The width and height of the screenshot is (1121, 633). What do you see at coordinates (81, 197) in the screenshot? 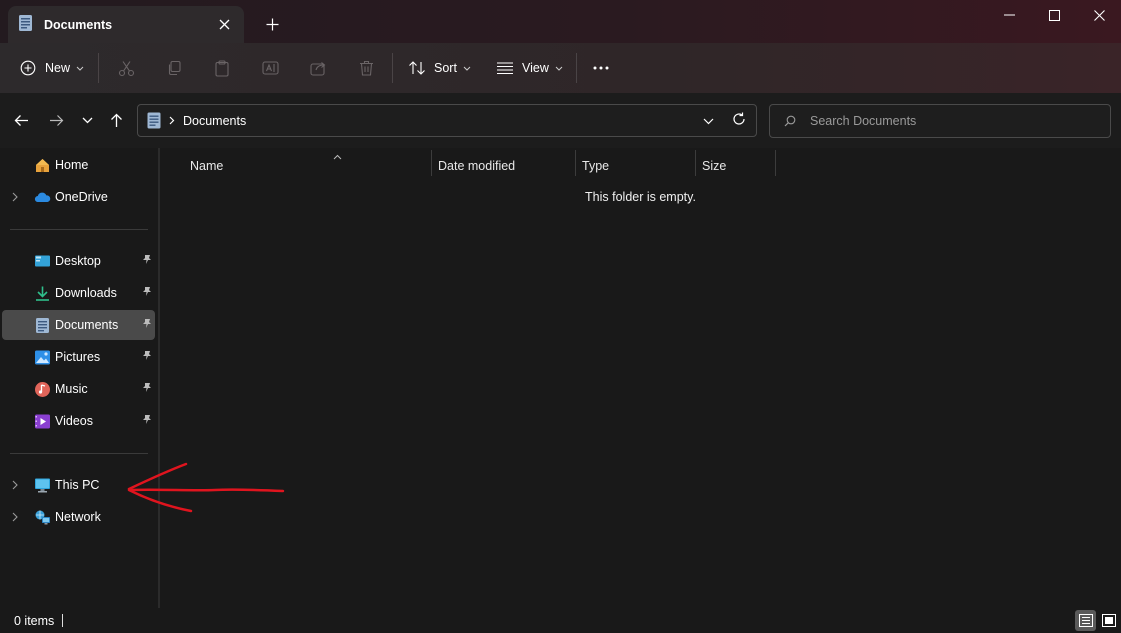
I see `sidebar-item-label: OneDrive` at bounding box center [81, 197].